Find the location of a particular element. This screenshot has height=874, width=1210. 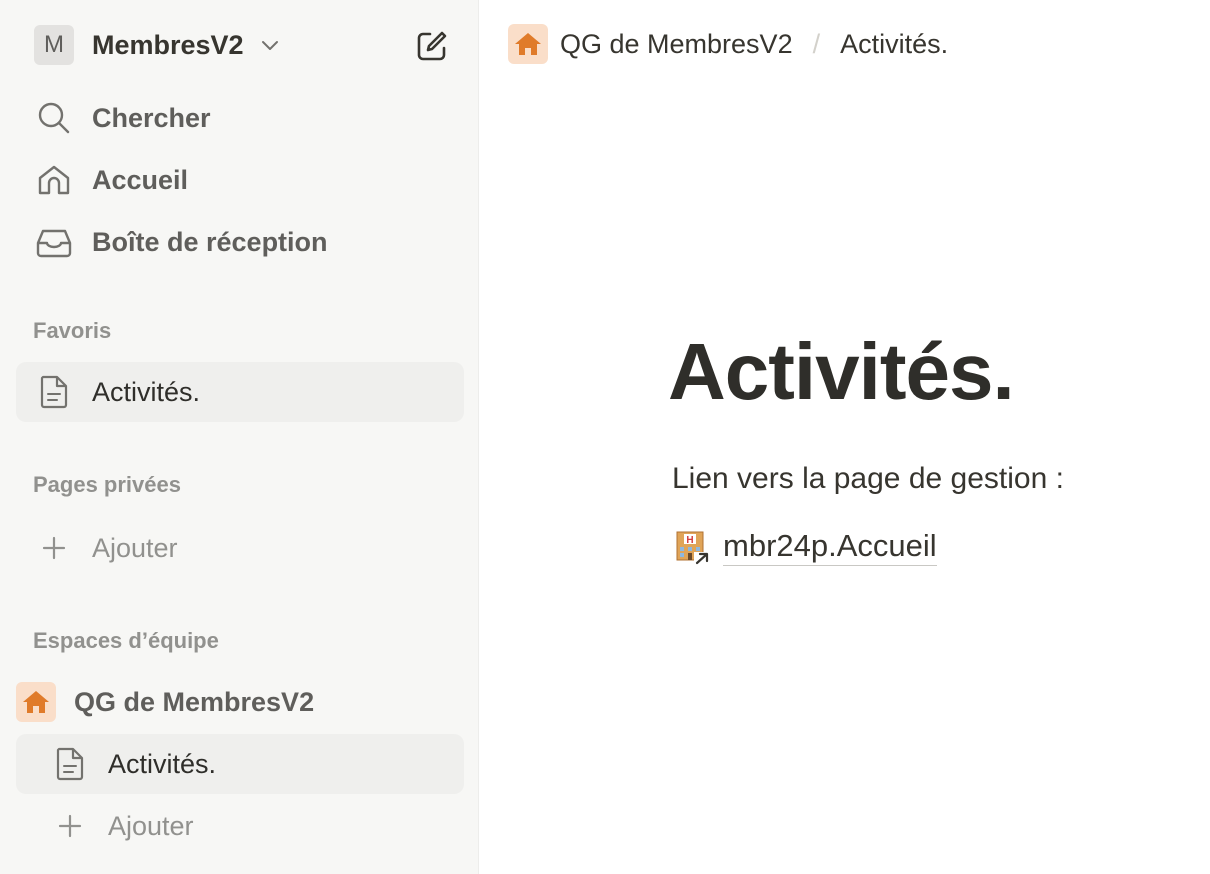

workspace-avatar: M is located at coordinates (54, 45).